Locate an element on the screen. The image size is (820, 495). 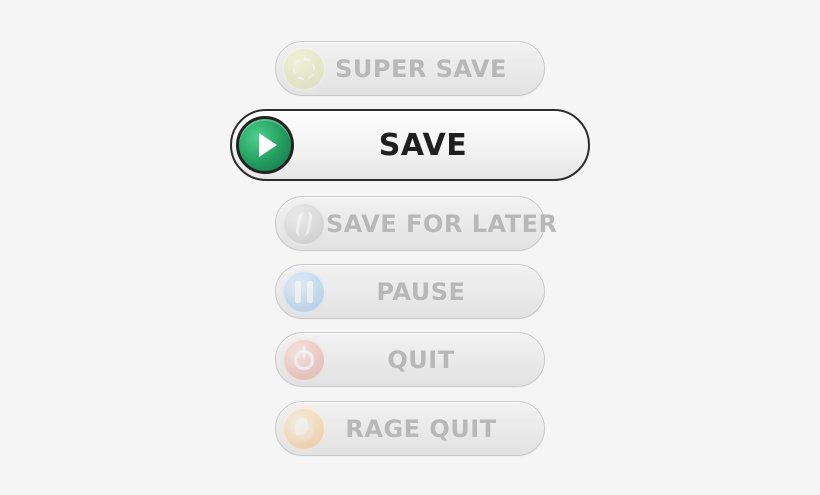
menu-button-label: QUIT is located at coordinates (421, 359).